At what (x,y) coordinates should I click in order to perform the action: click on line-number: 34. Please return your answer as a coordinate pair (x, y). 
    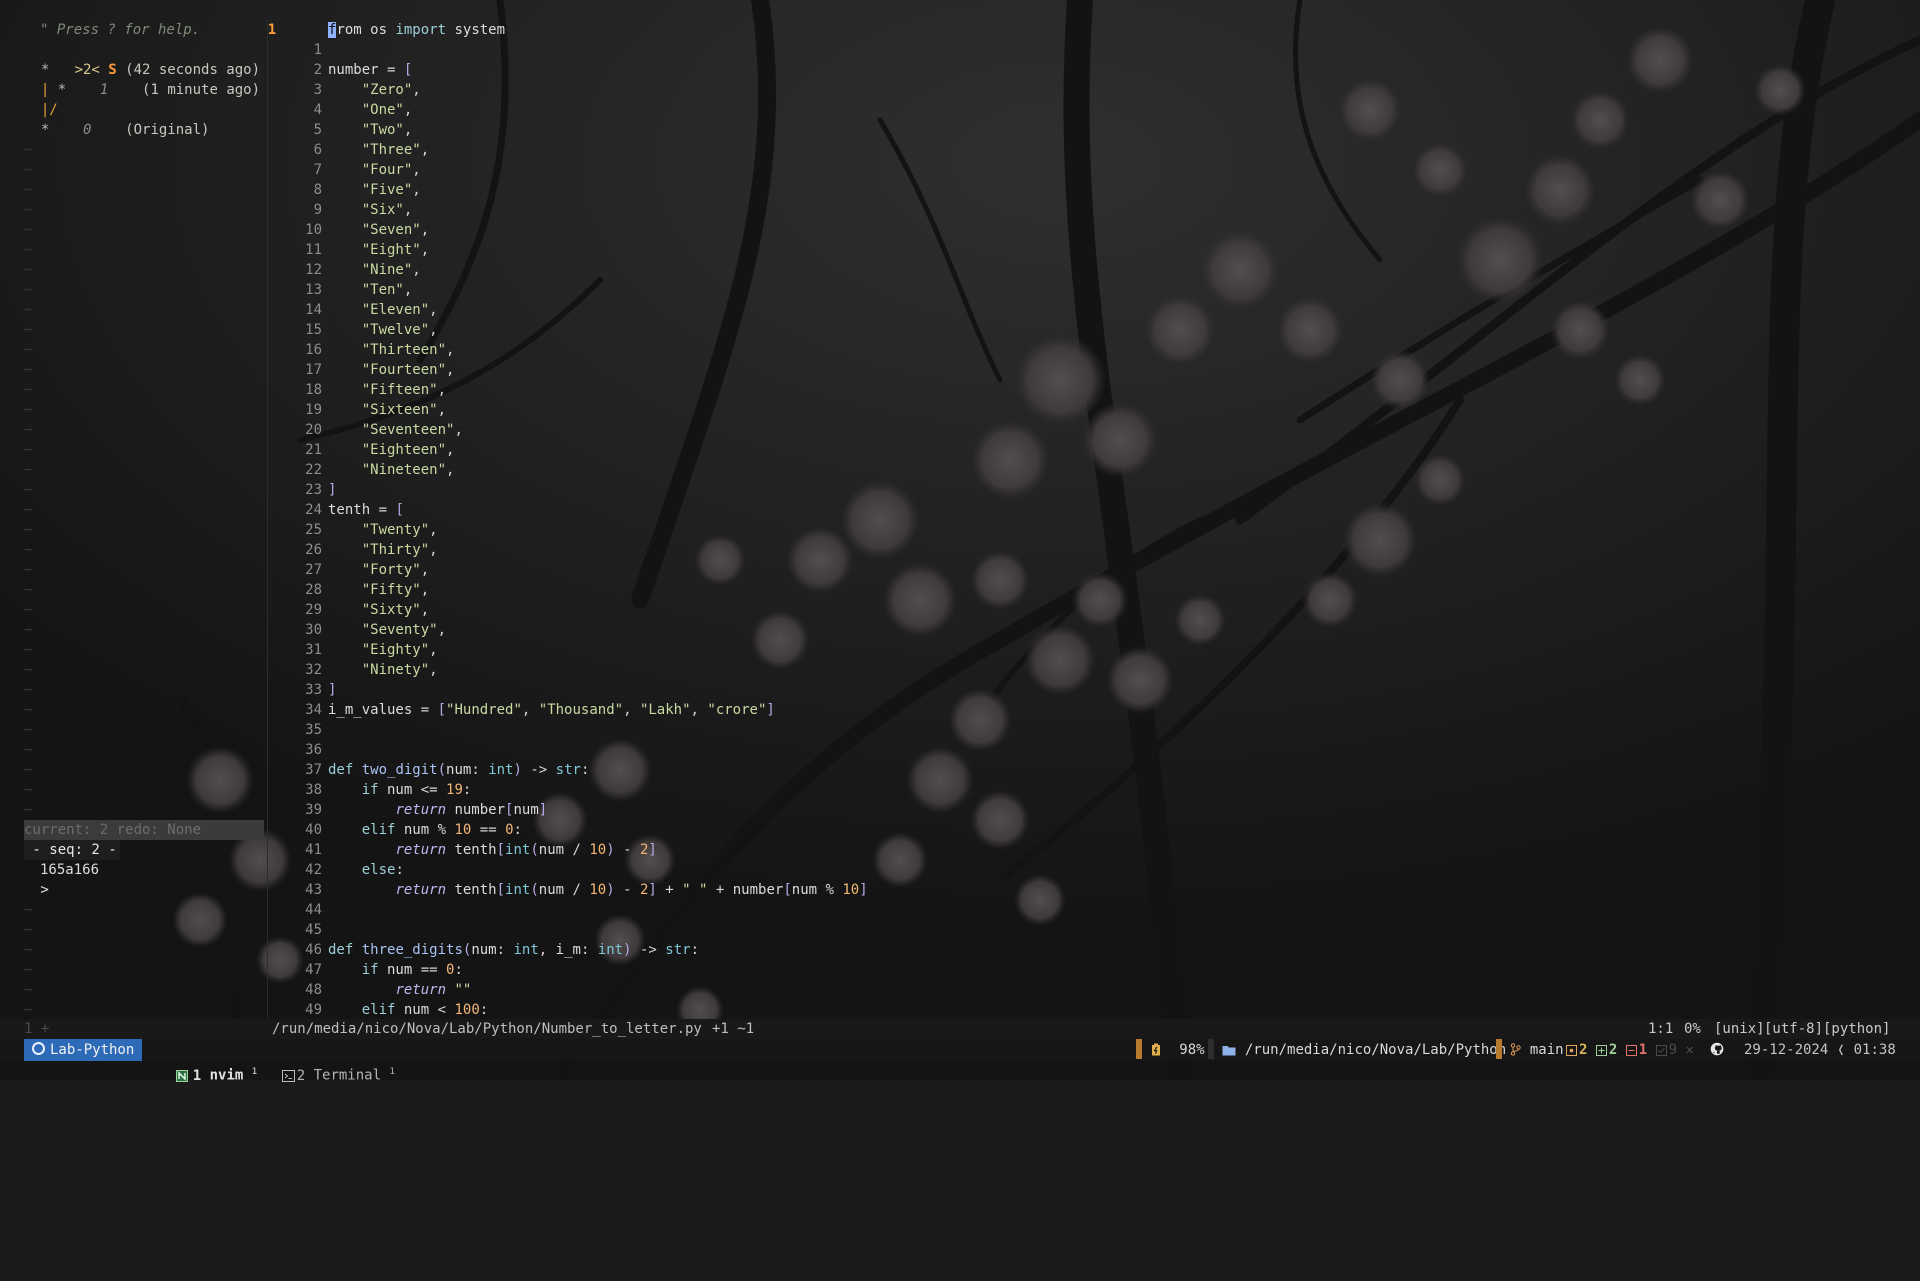
    Looking at the image, I should click on (313, 710).